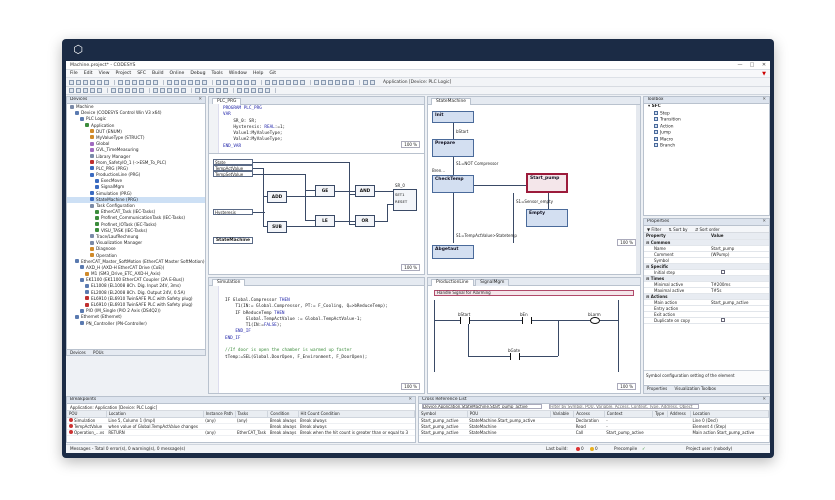 This screenshot has width=835, height=500. I want to click on breakpoint-icon, so click(71, 420).